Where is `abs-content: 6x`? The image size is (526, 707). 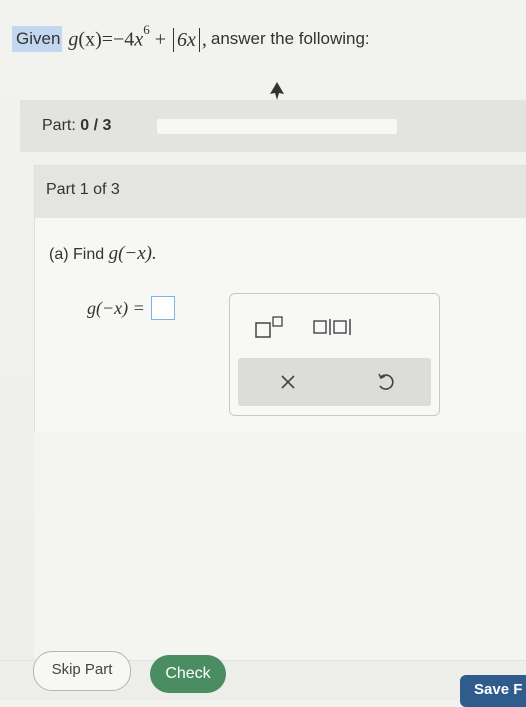 abs-content: 6x is located at coordinates (186, 39).